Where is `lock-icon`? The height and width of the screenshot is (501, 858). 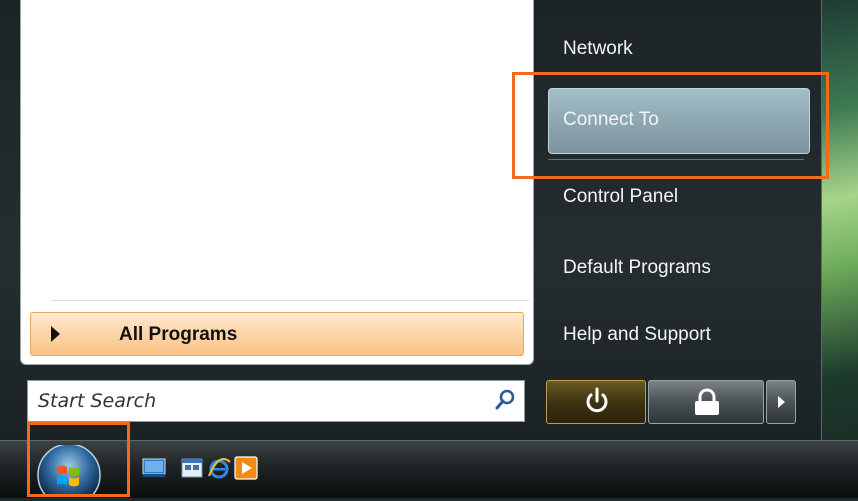 lock-icon is located at coordinates (707, 401).